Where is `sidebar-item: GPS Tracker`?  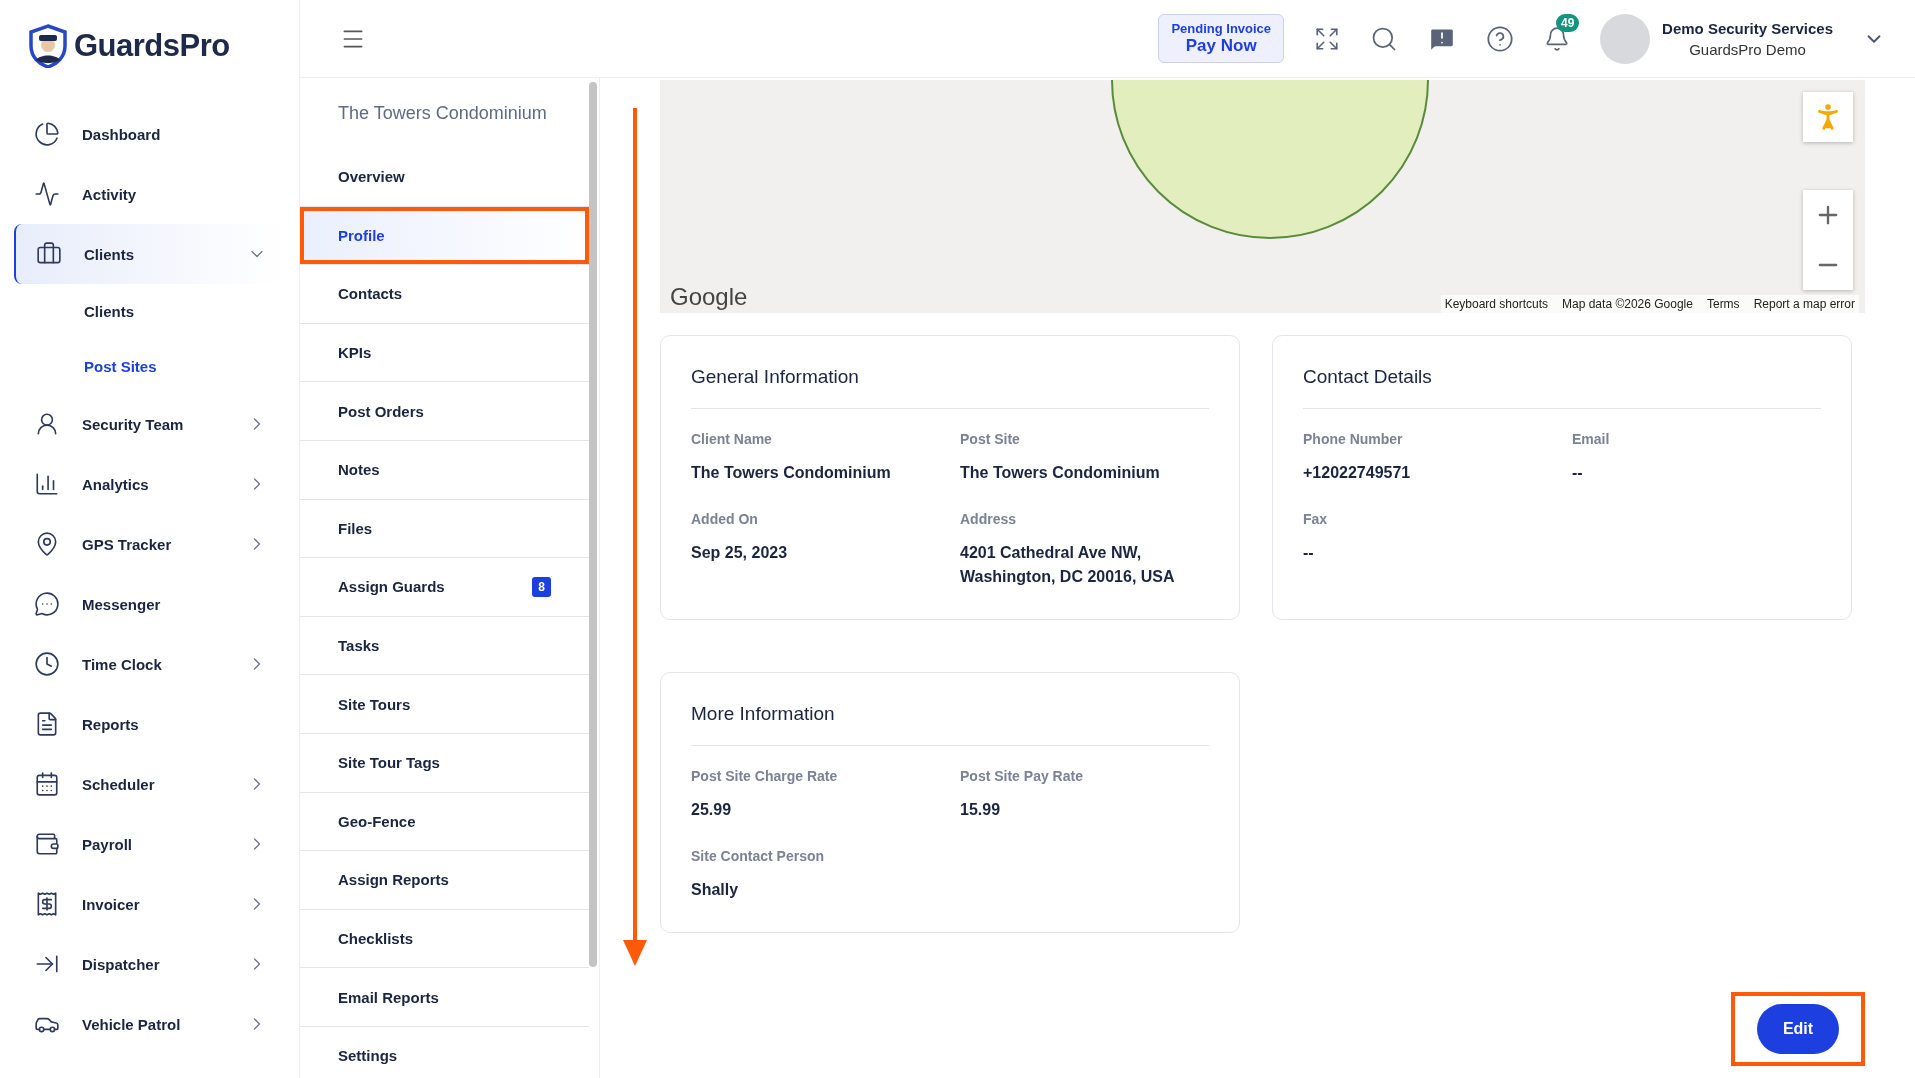 sidebar-item: GPS Tracker is located at coordinates (148, 544).